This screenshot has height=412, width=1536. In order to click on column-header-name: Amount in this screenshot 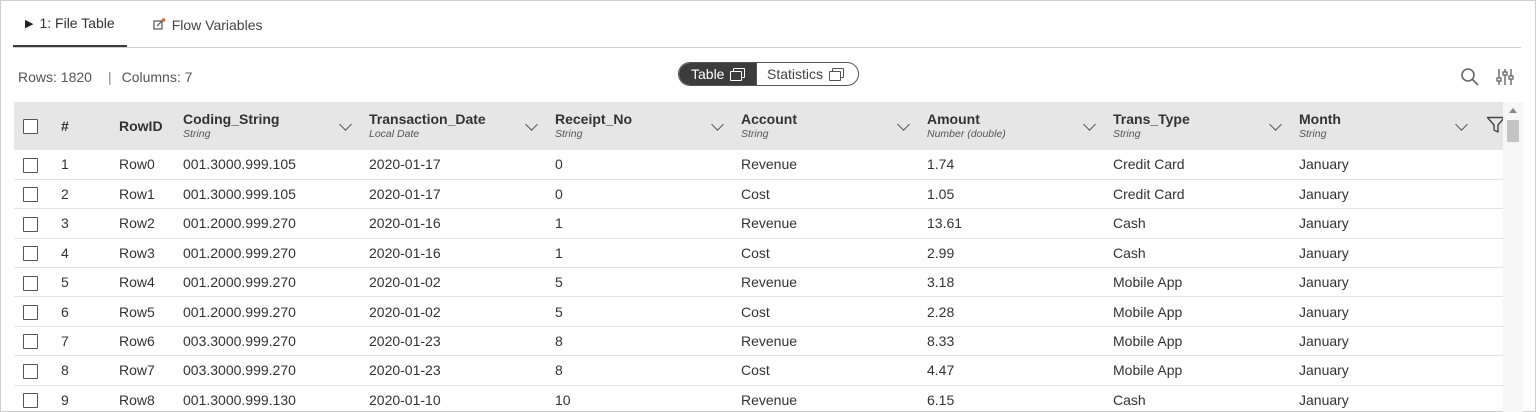, I will do `click(953, 119)`.